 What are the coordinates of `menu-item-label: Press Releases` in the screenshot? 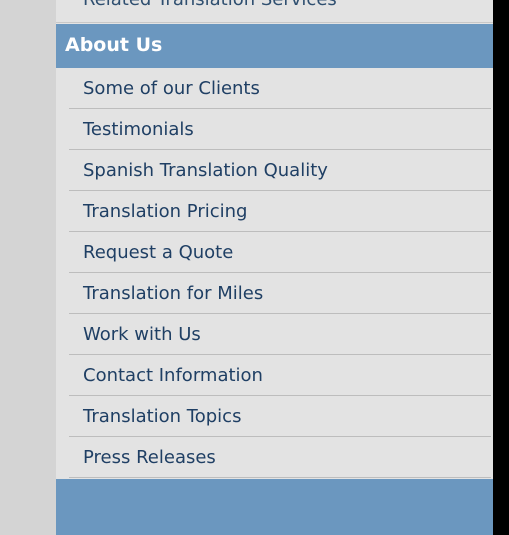 It's located at (149, 457).